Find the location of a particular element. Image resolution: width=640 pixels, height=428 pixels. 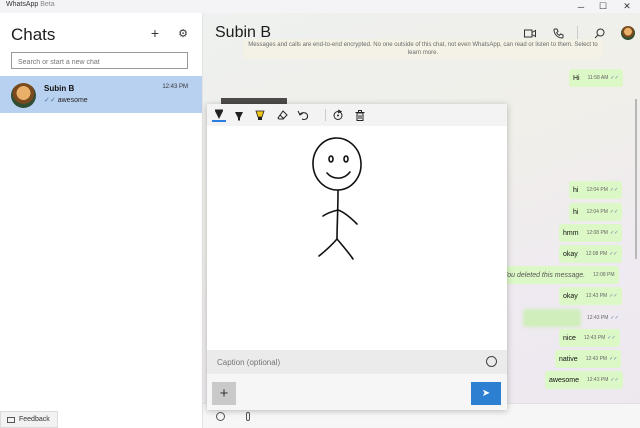

settings-gear-icon: ⚙ is located at coordinates (183, 33).